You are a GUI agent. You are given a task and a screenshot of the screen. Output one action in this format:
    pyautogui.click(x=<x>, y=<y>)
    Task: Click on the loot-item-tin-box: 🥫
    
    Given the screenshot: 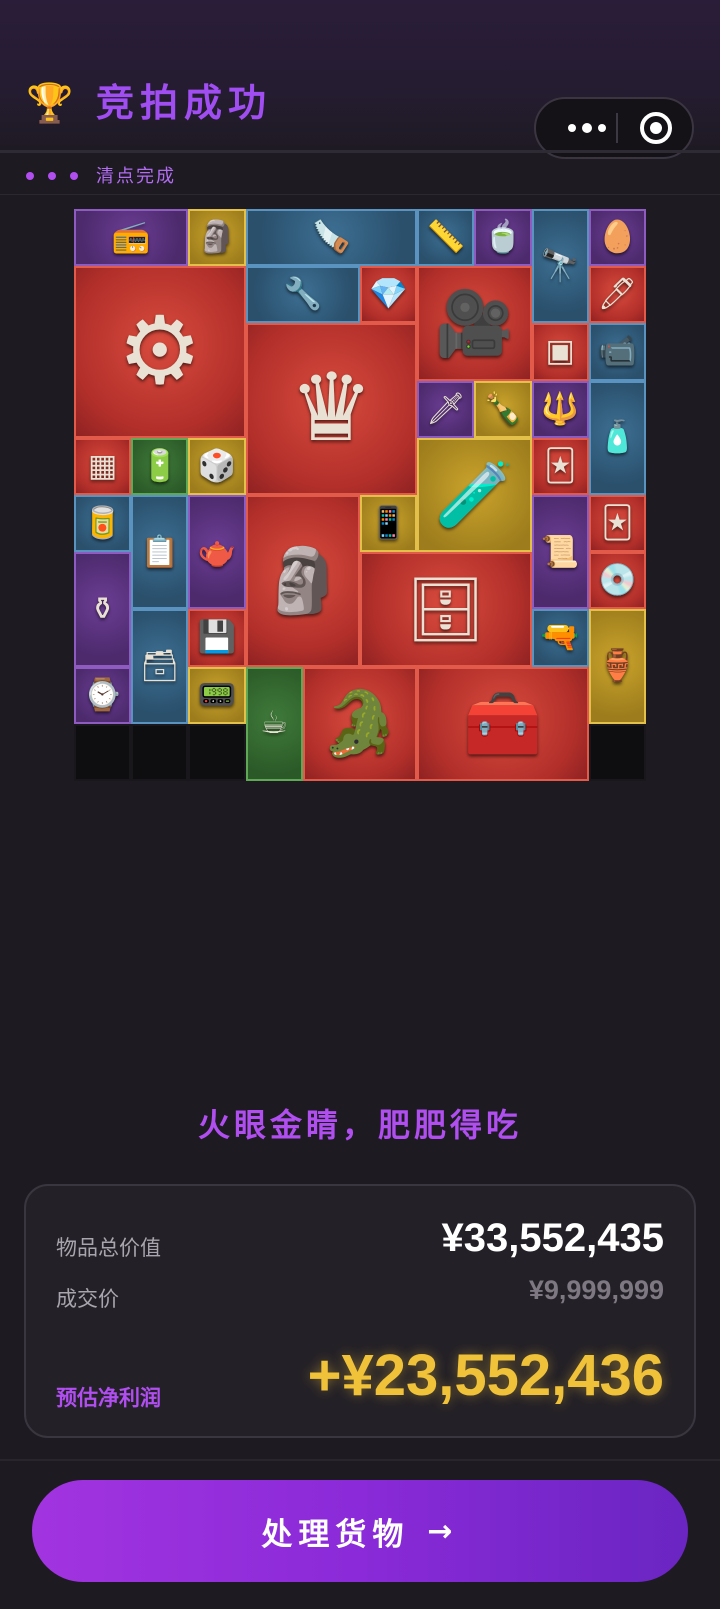 What is the action you would take?
    pyautogui.click(x=103, y=524)
    